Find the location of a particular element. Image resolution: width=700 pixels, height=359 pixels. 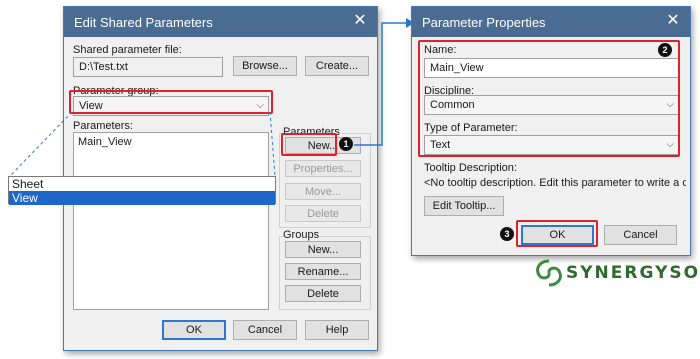

parameters-listbox: Main_View is located at coordinates (171, 221).